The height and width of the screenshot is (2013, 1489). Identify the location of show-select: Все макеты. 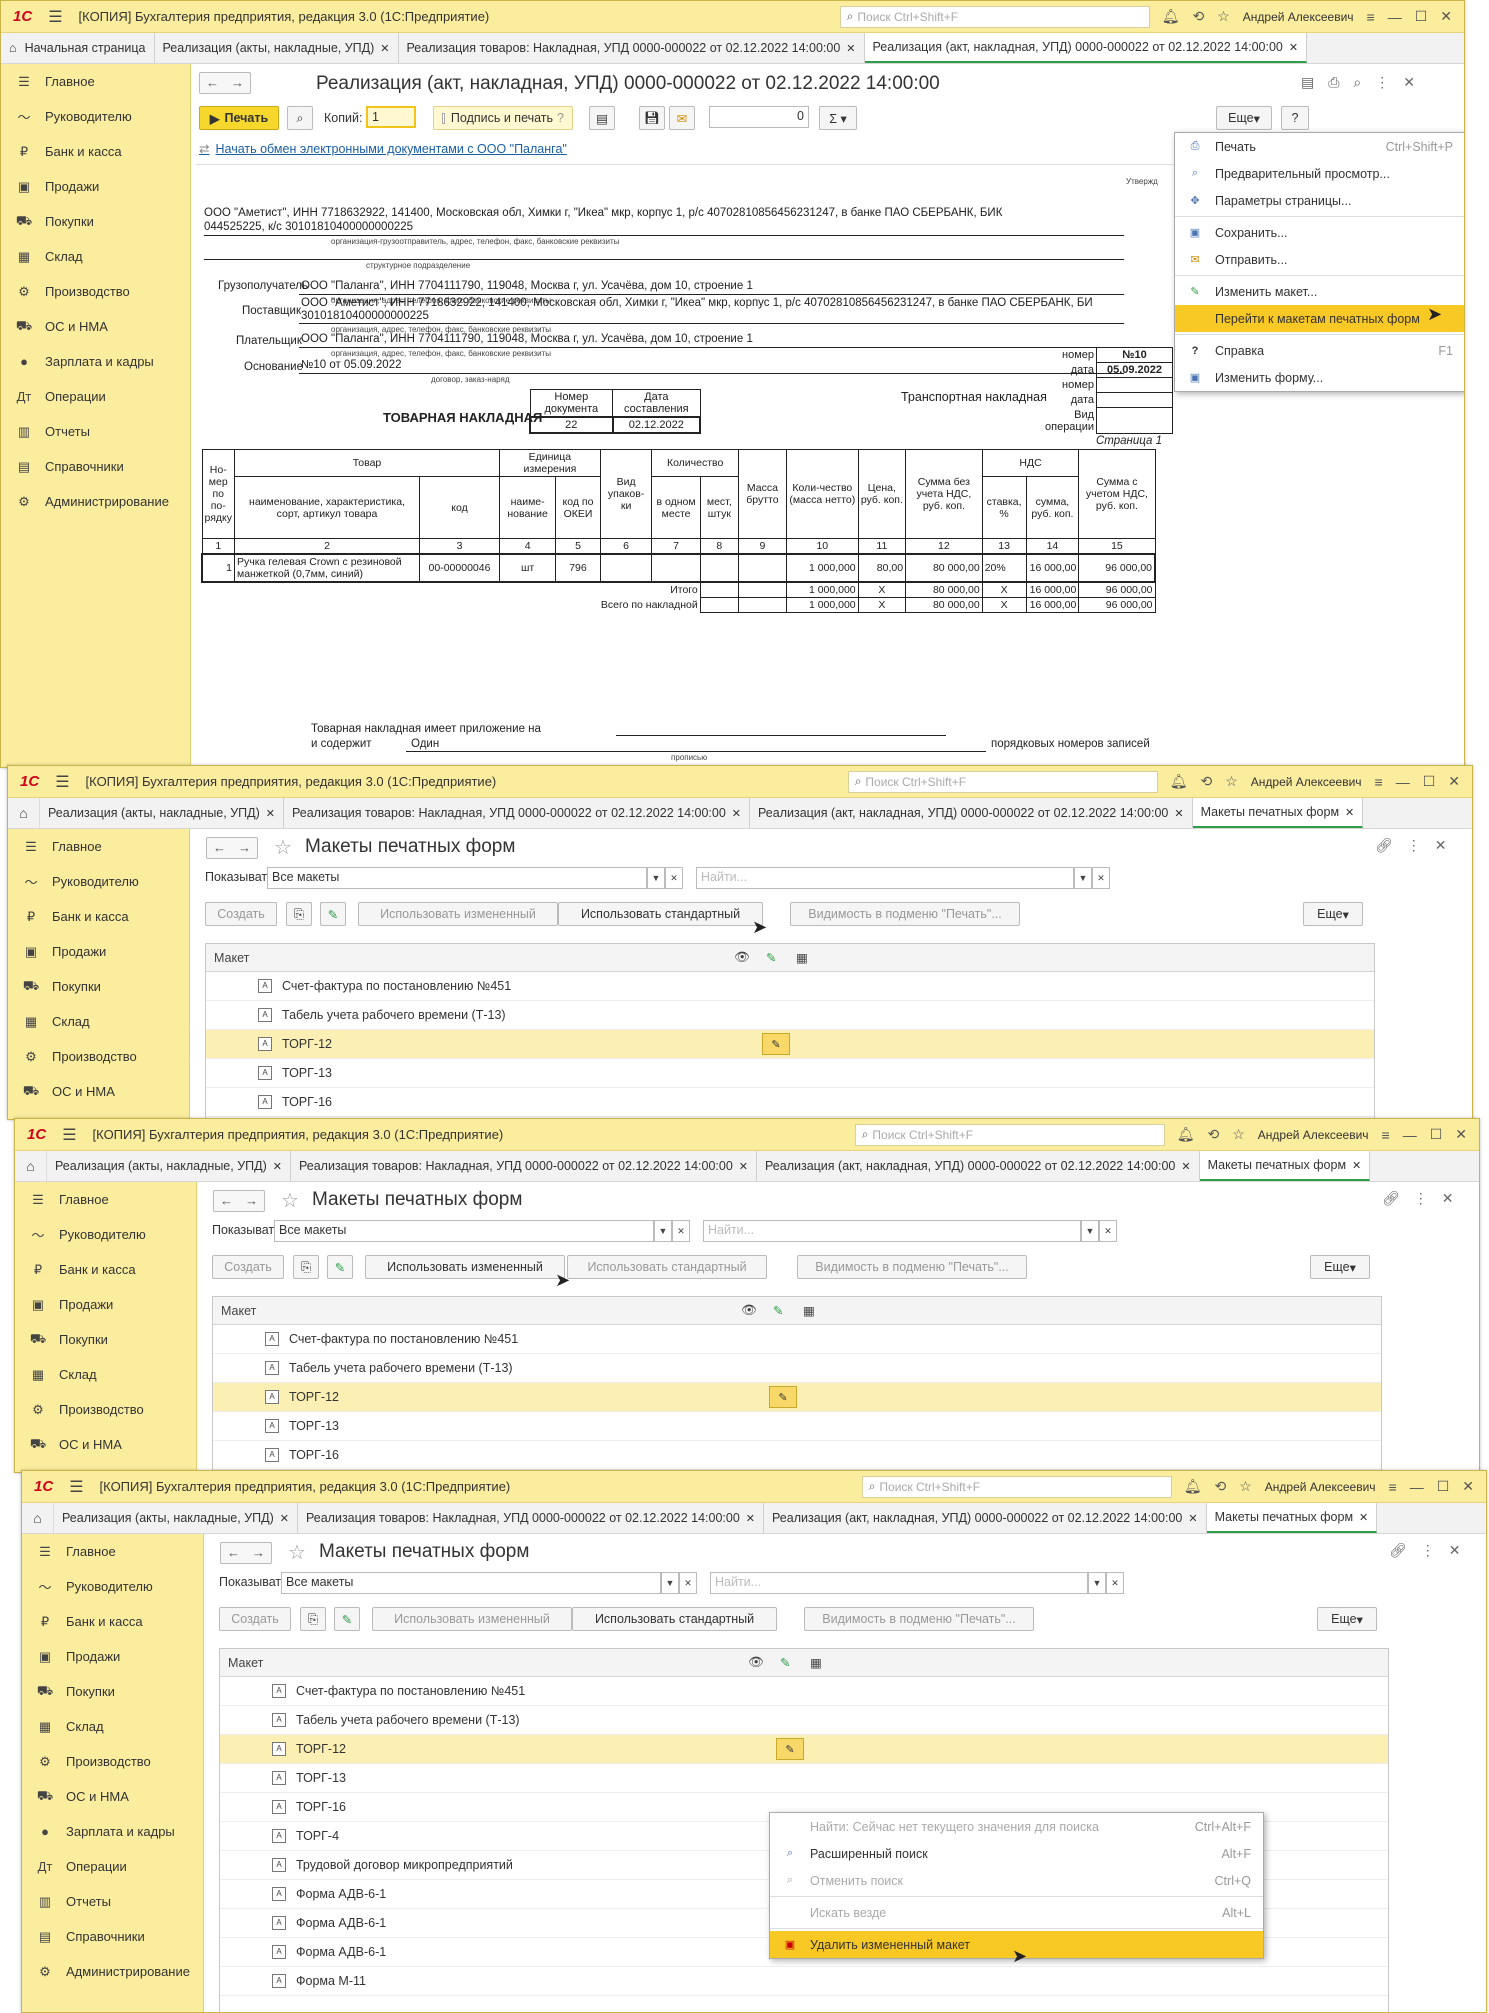
(464, 1231).